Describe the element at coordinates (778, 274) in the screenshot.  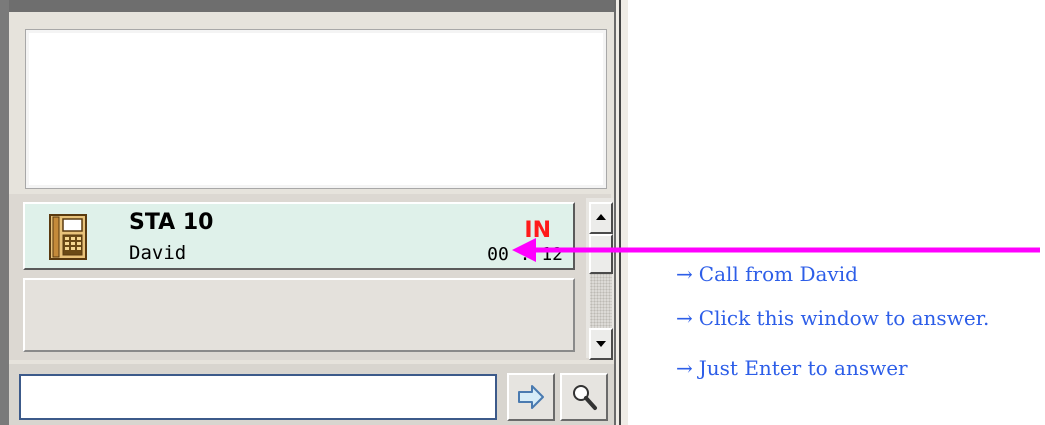
I see `note-text: Call from David` at that location.